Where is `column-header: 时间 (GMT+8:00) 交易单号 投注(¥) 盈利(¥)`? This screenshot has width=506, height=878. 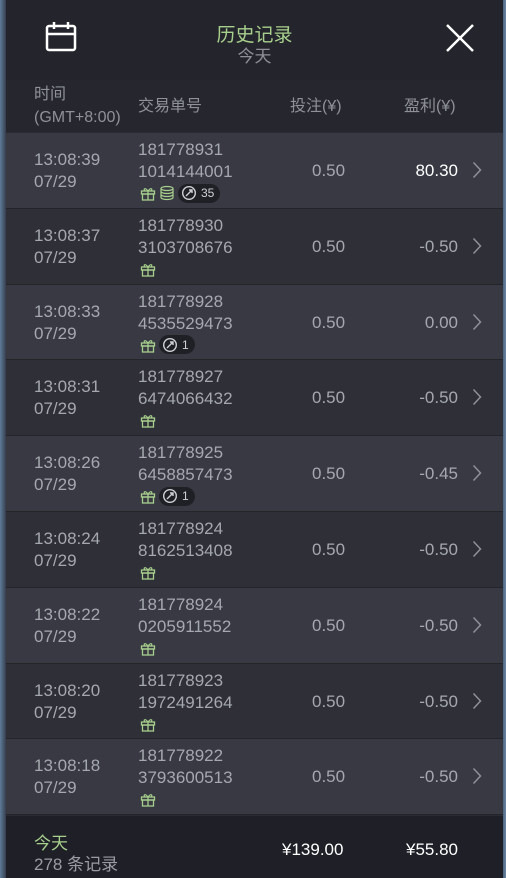 column-header: 时间 (GMT+8:00) 交易单号 投注(¥) 盈利(¥) is located at coordinates (254, 106).